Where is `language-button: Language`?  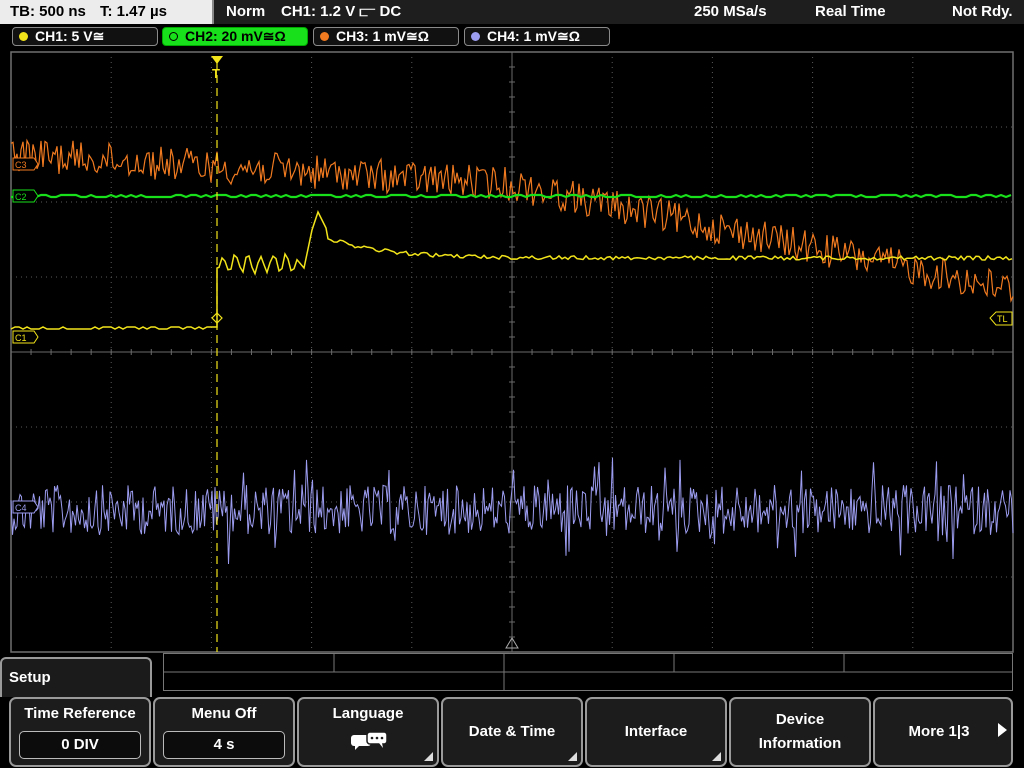
language-button: Language is located at coordinates (368, 732).